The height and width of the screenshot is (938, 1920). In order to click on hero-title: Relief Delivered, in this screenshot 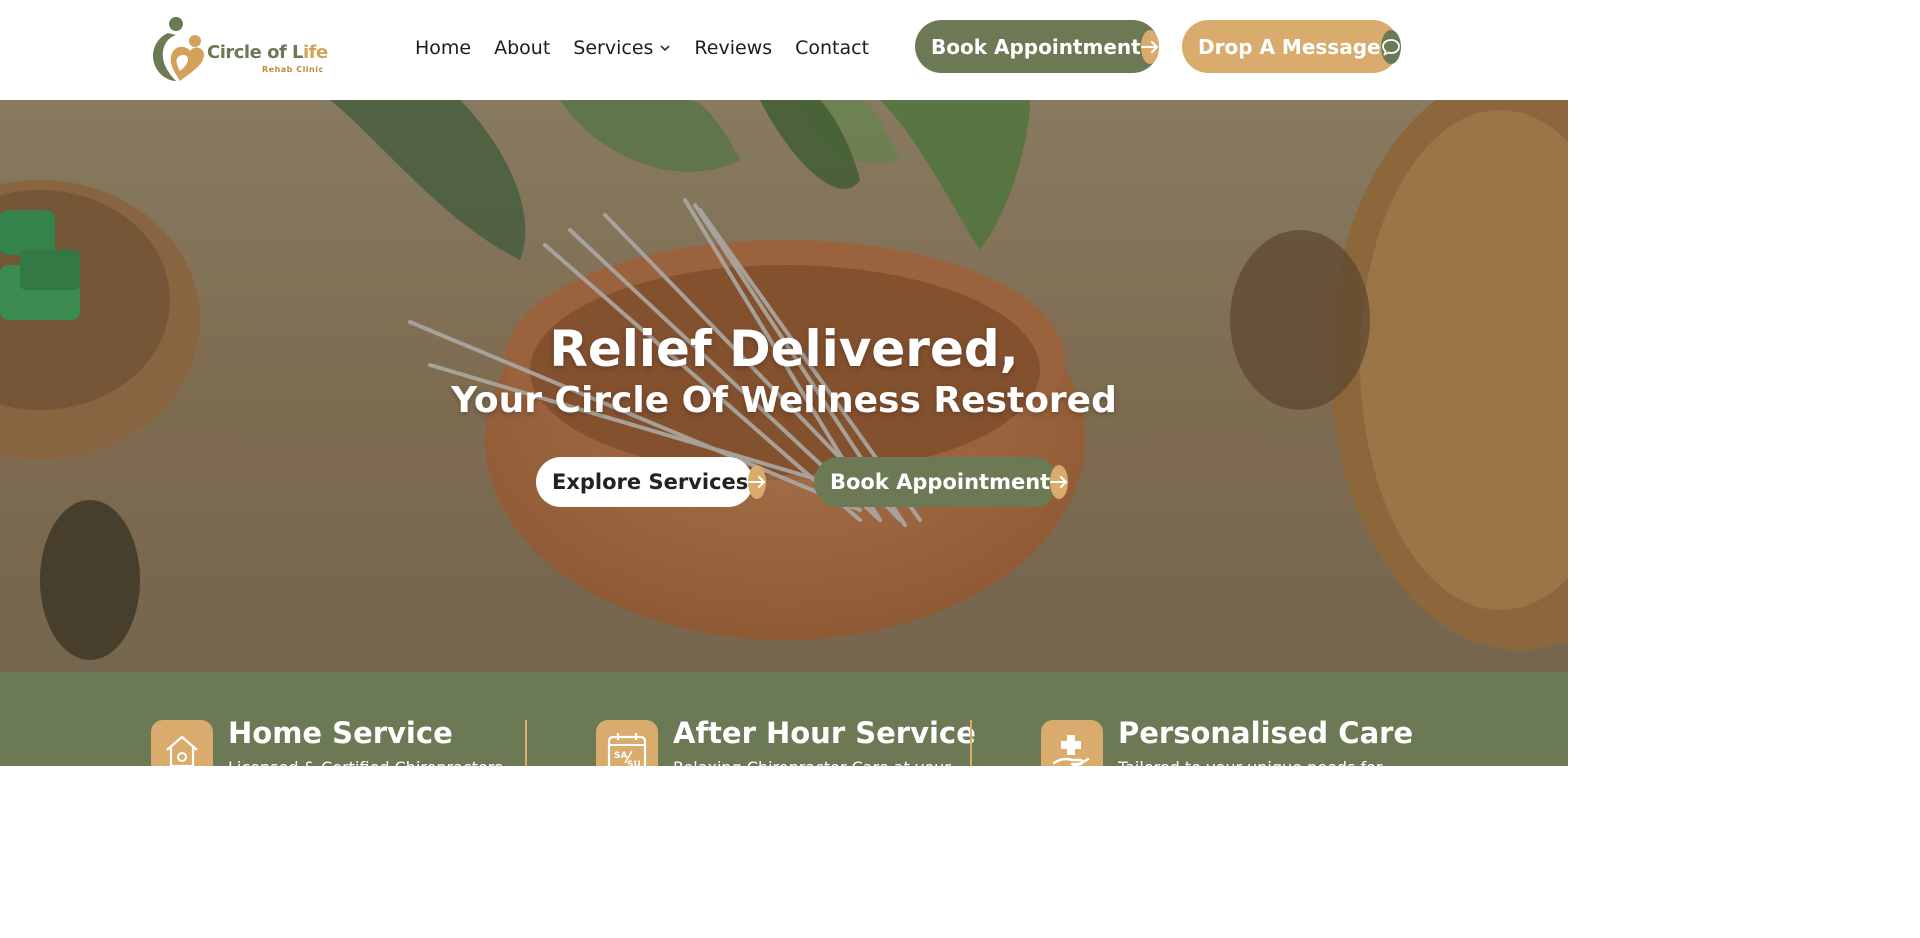, I will do `click(784, 349)`.